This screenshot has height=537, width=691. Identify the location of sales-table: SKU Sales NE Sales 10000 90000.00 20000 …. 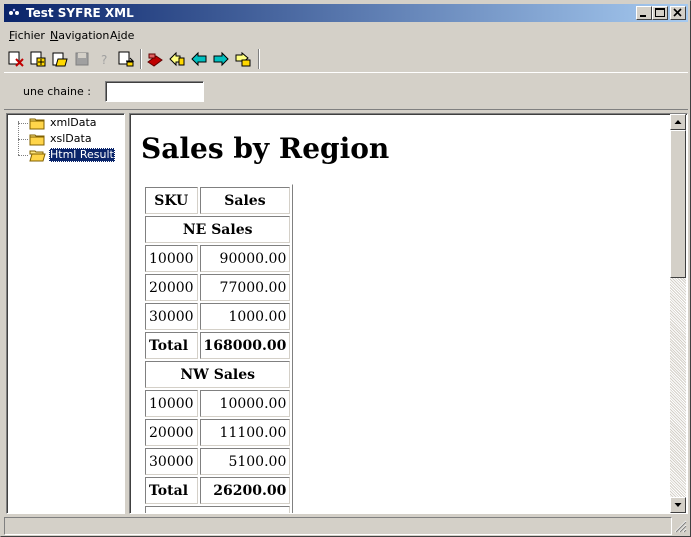
(218, 348).